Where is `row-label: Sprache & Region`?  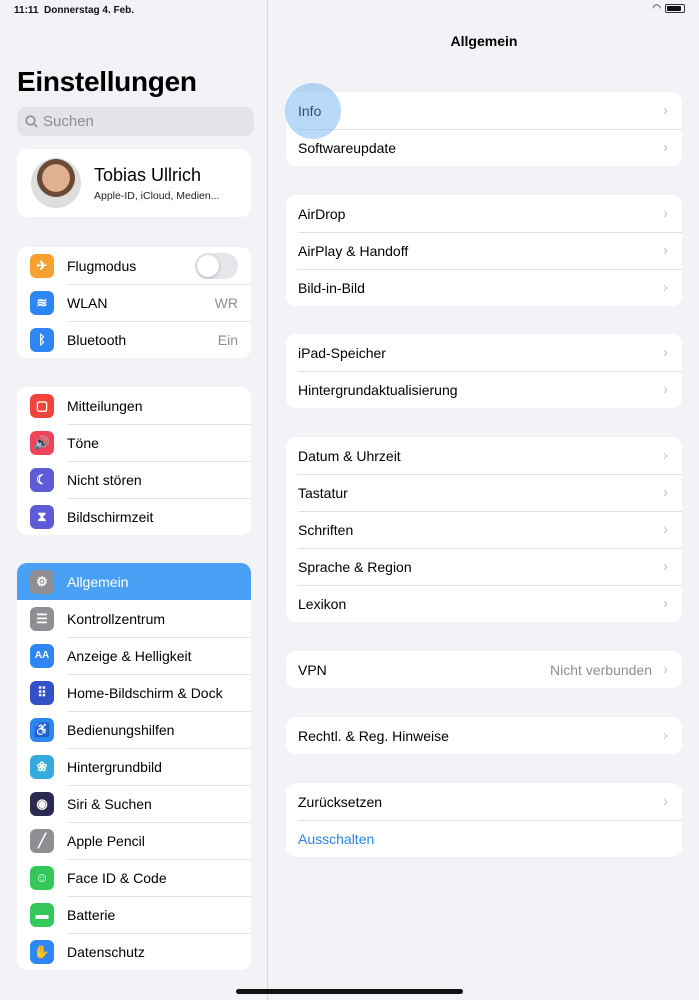
row-label: Sprache & Region is located at coordinates (355, 566).